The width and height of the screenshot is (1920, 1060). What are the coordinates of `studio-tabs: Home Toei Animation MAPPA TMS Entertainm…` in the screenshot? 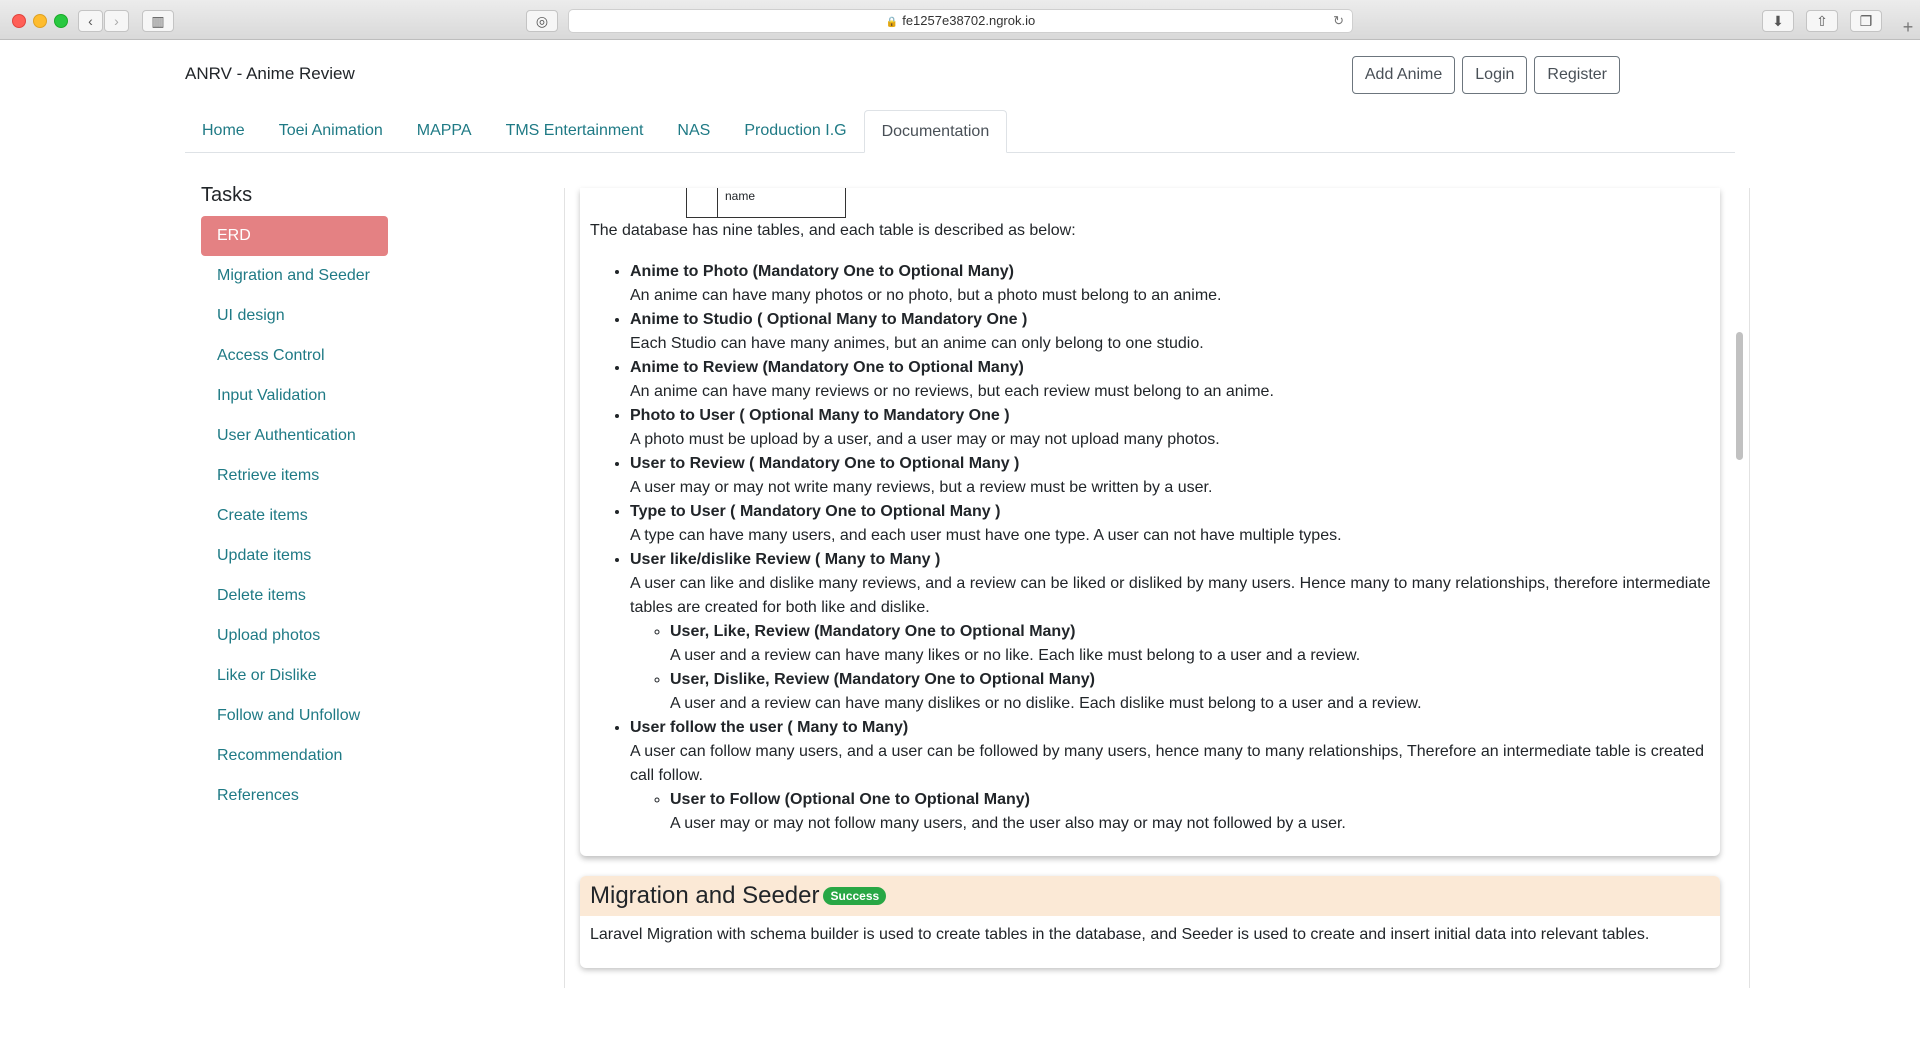 It's located at (960, 131).